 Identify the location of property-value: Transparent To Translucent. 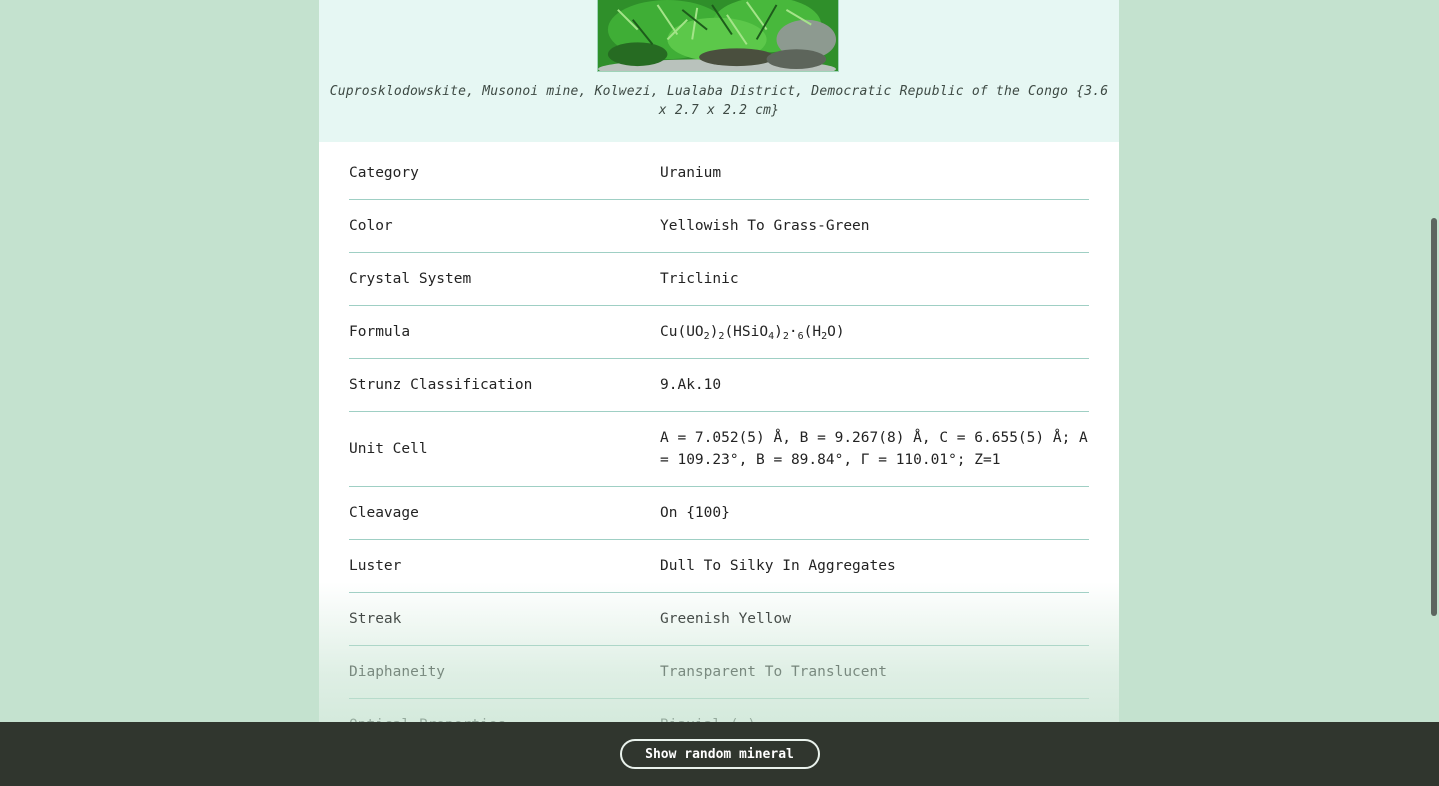
(874, 672).